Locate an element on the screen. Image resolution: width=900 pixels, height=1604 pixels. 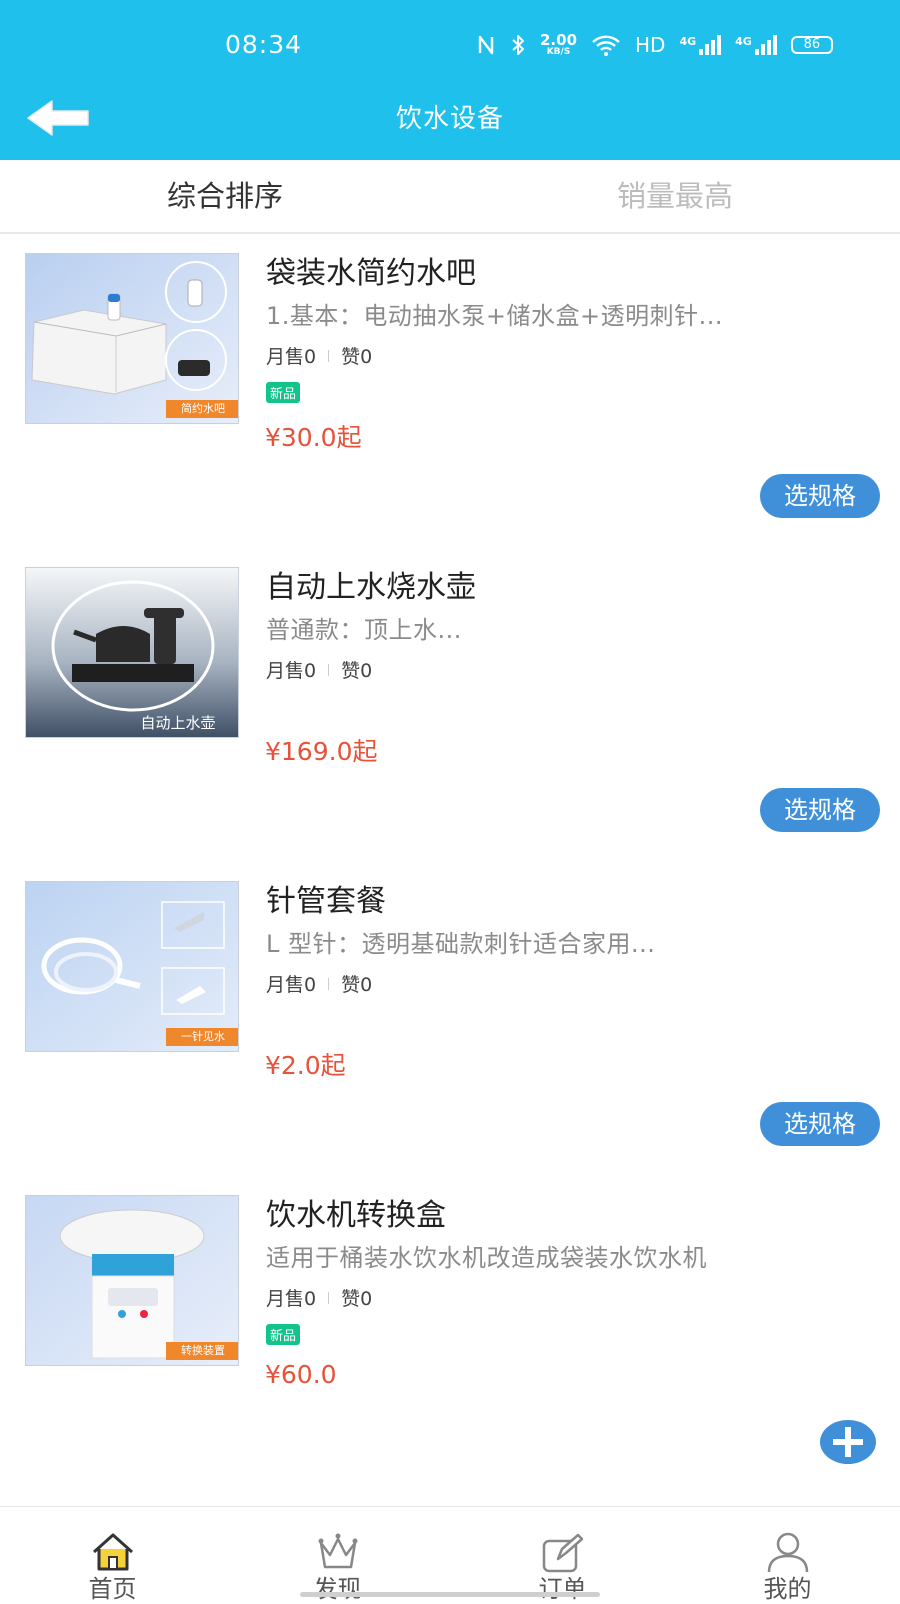
image-tag: 简约水吧 is located at coordinates (203, 408).